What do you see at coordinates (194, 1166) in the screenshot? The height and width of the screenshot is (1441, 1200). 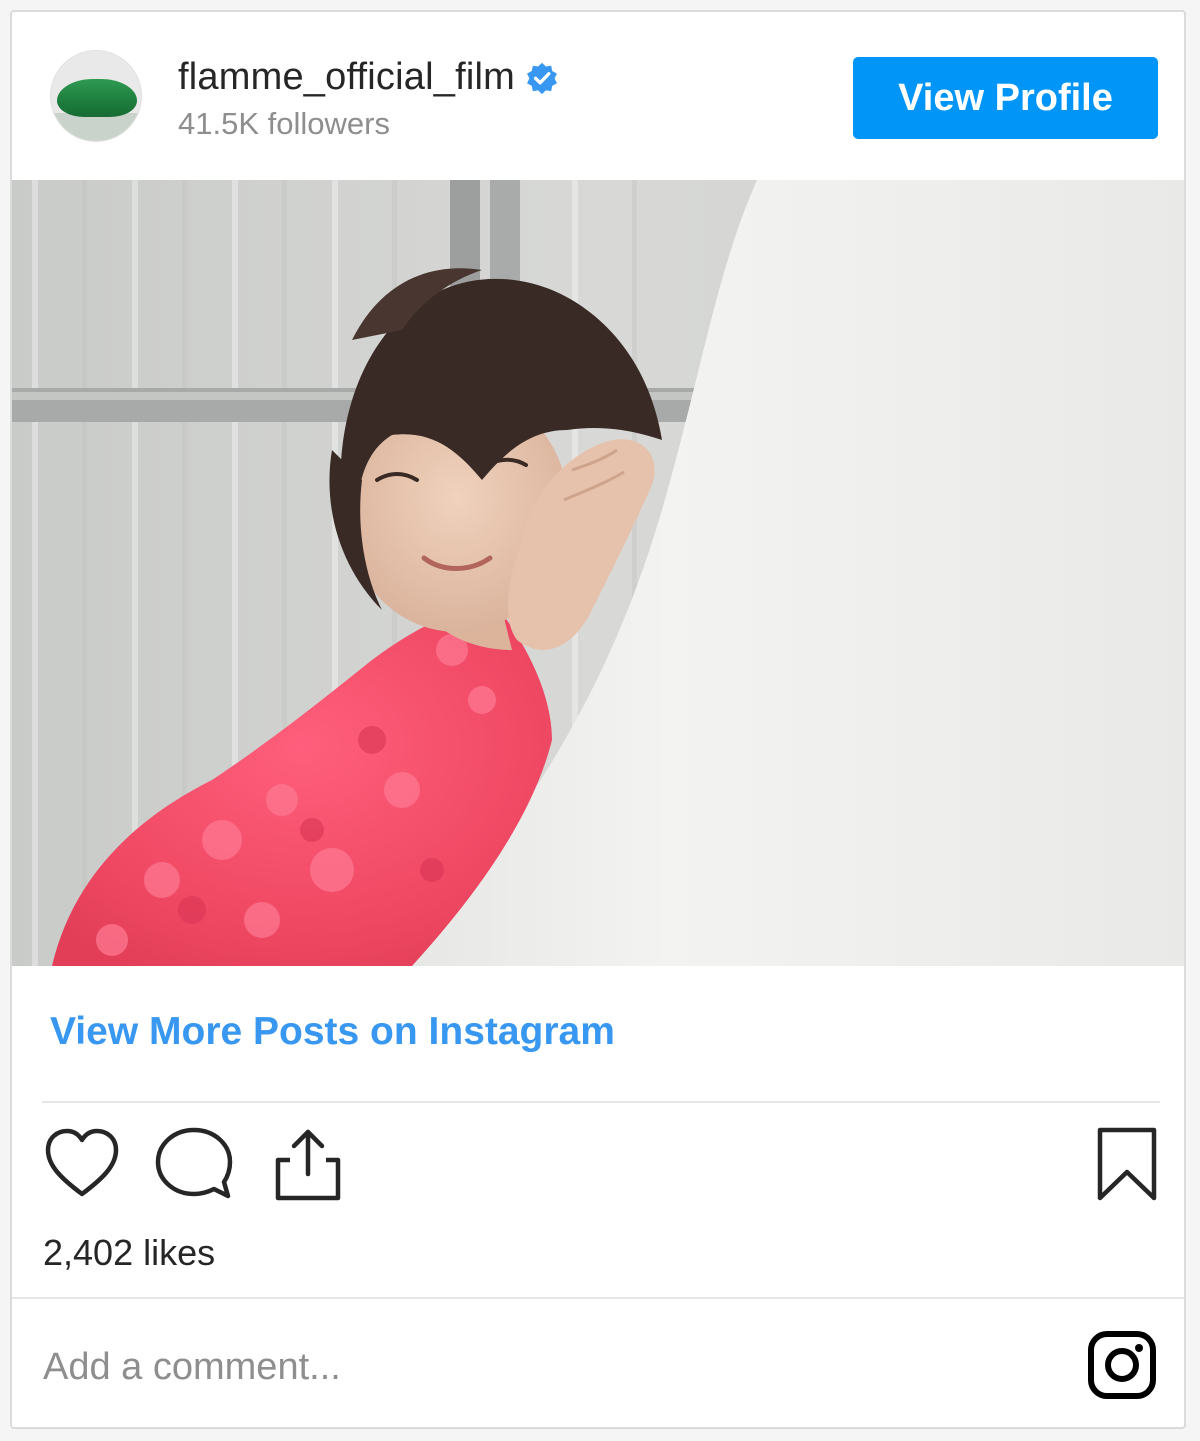 I see `comment-icon` at bounding box center [194, 1166].